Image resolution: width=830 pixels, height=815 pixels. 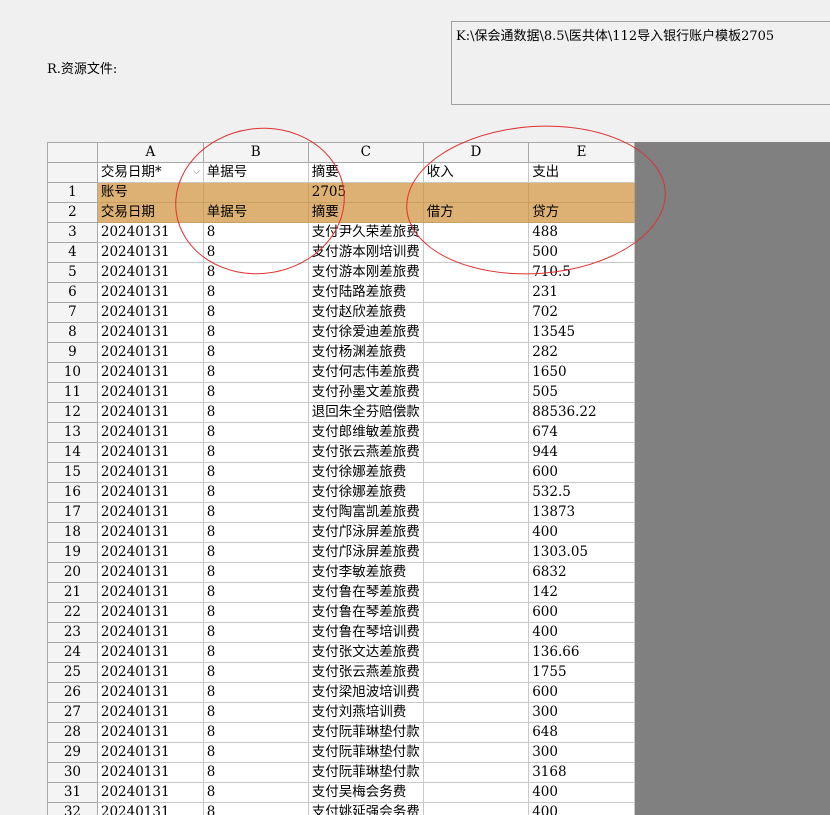 What do you see at coordinates (72, 492) in the screenshot?
I see `row-header: 16` at bounding box center [72, 492].